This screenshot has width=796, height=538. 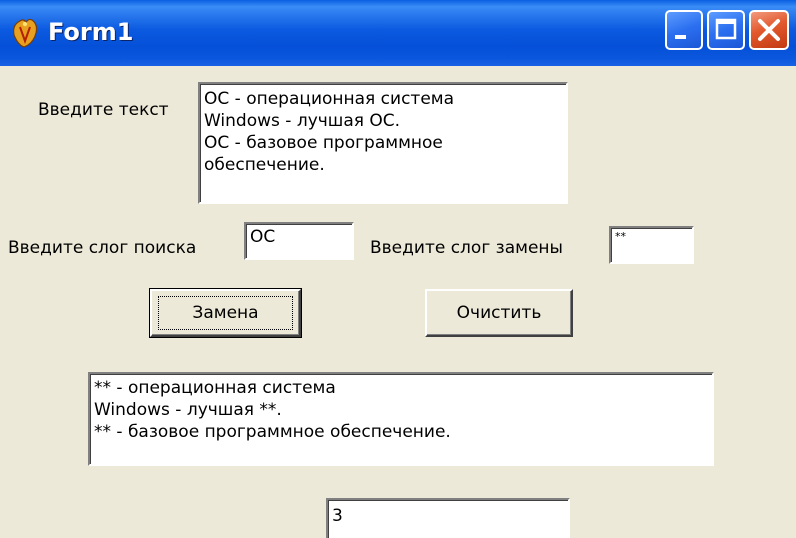 I want to click on close-icon, so click(x=769, y=30).